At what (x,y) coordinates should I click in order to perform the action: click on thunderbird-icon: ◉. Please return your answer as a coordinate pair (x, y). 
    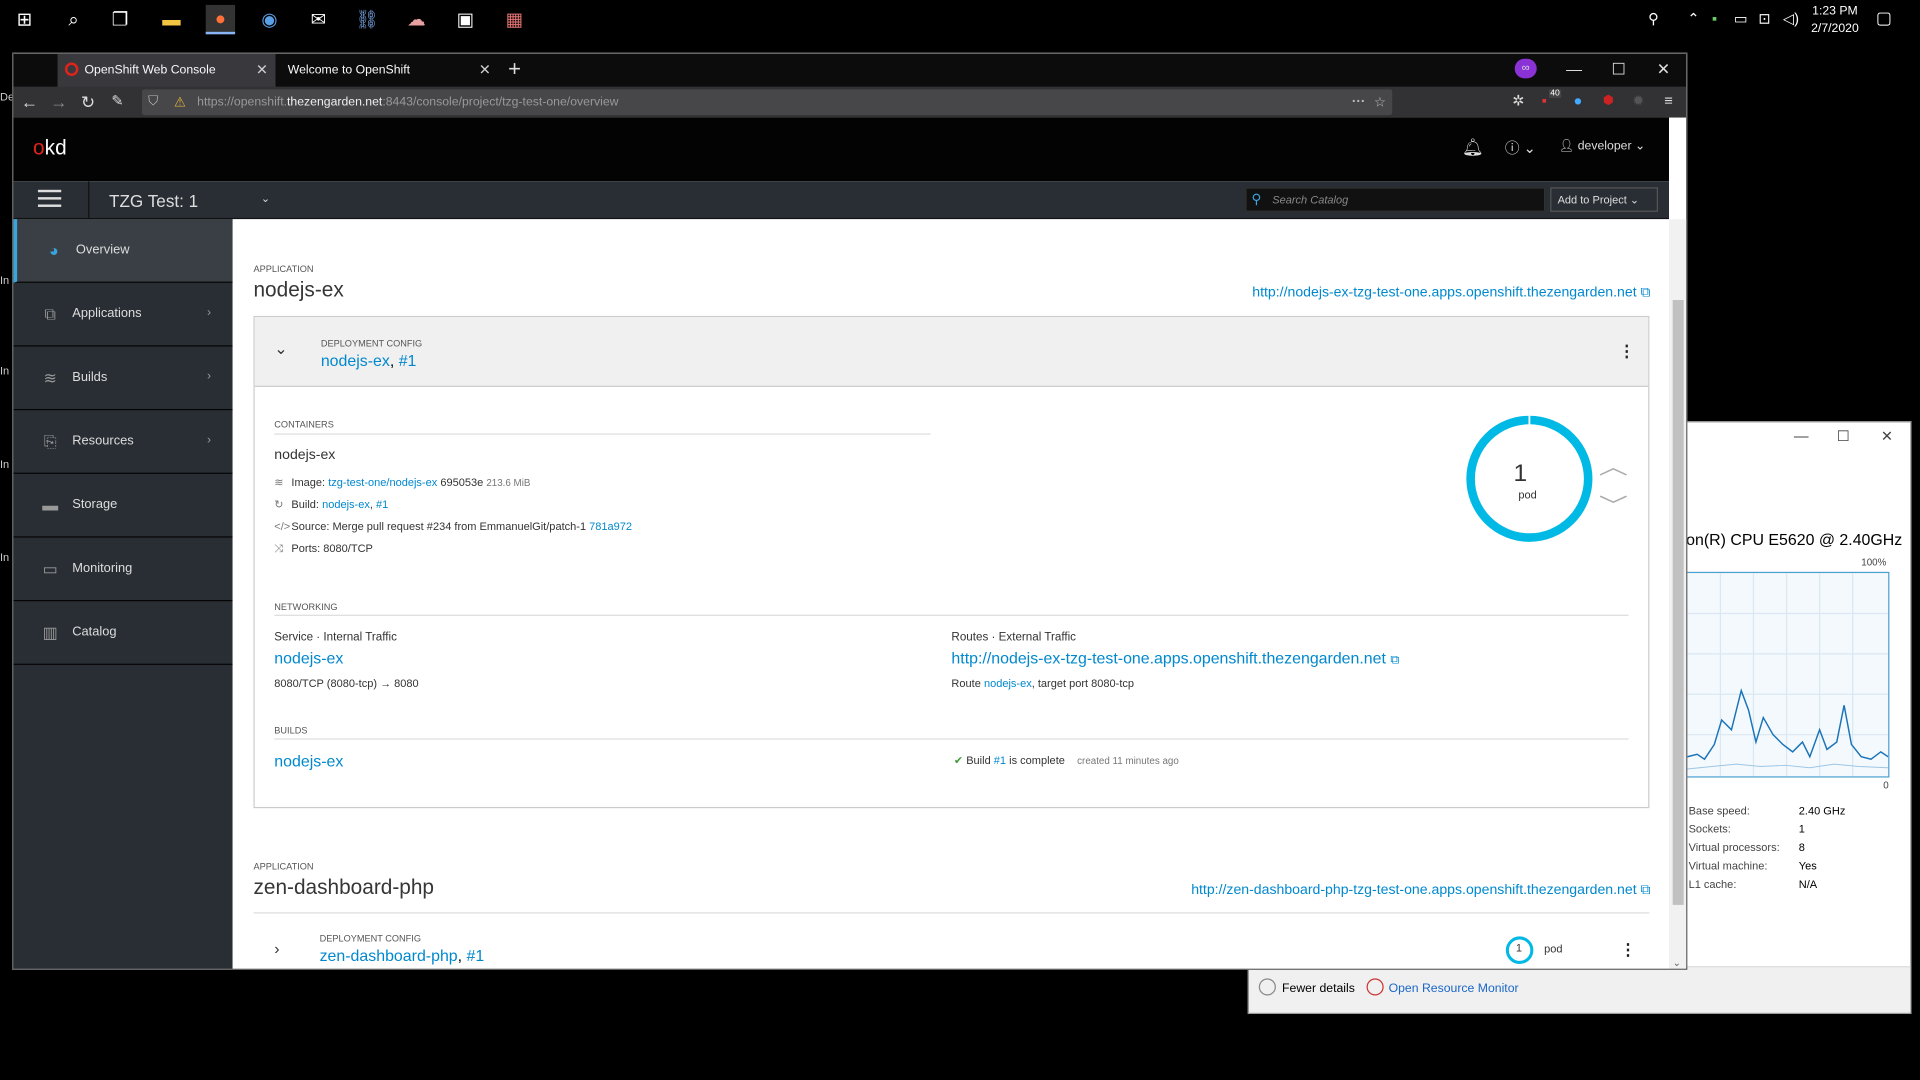
    Looking at the image, I should click on (269, 19).